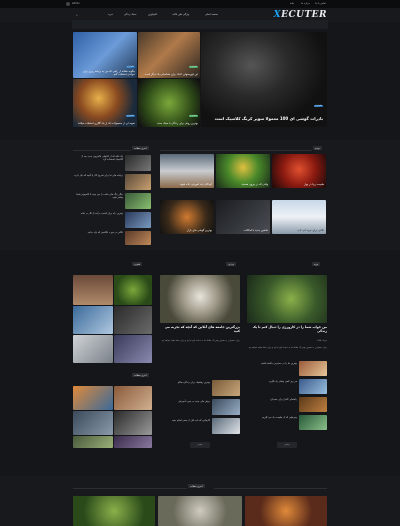 The image size is (400, 526). What do you see at coordinates (140, 375) in the screenshot?
I see `section-badge-latest-2: آخرین مطالب` at bounding box center [140, 375].